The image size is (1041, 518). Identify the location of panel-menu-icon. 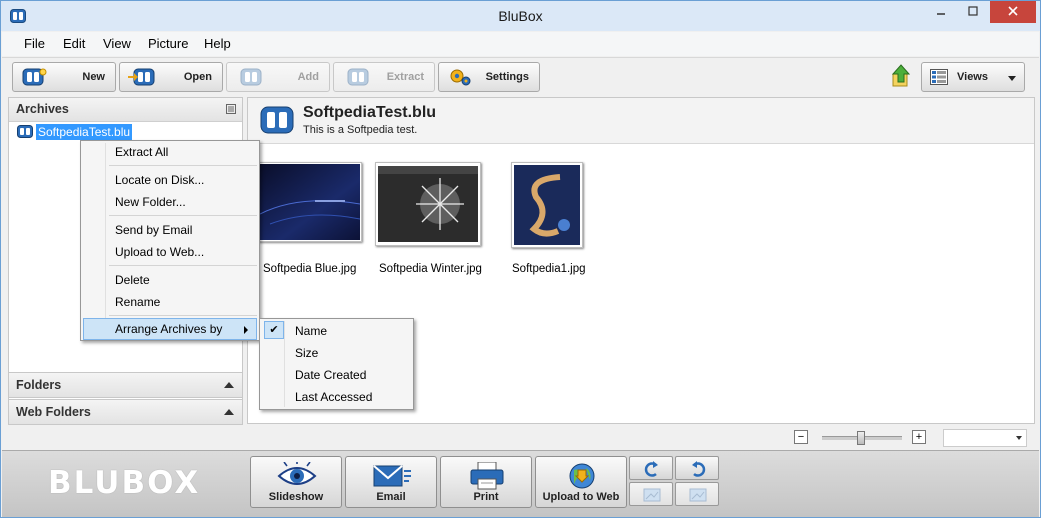
(231, 109).